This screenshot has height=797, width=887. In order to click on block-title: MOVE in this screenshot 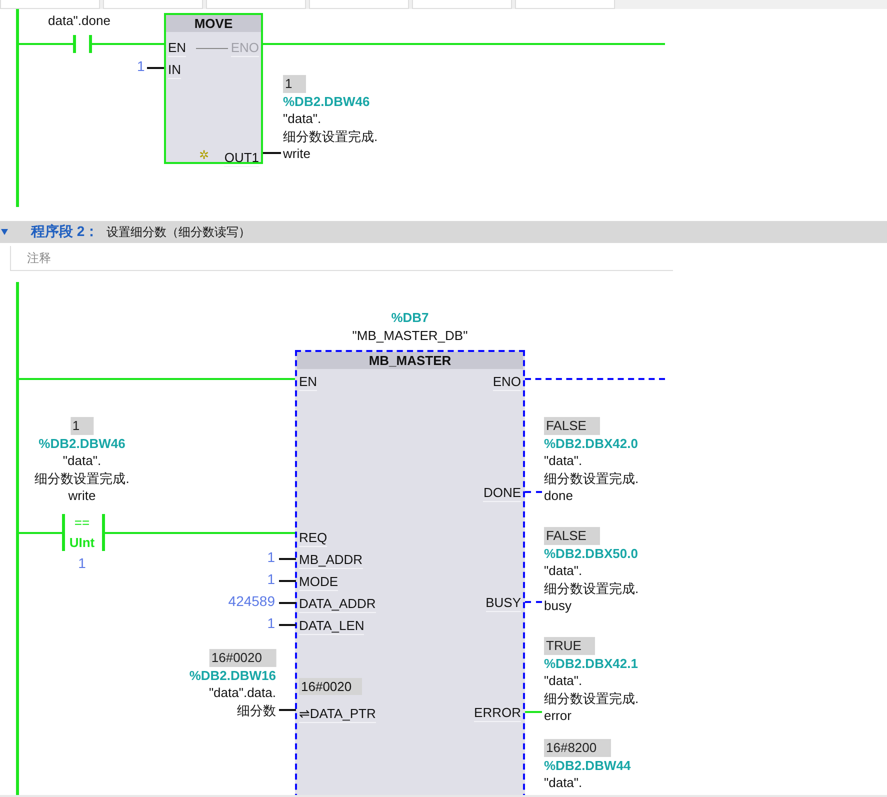, I will do `click(213, 23)`.